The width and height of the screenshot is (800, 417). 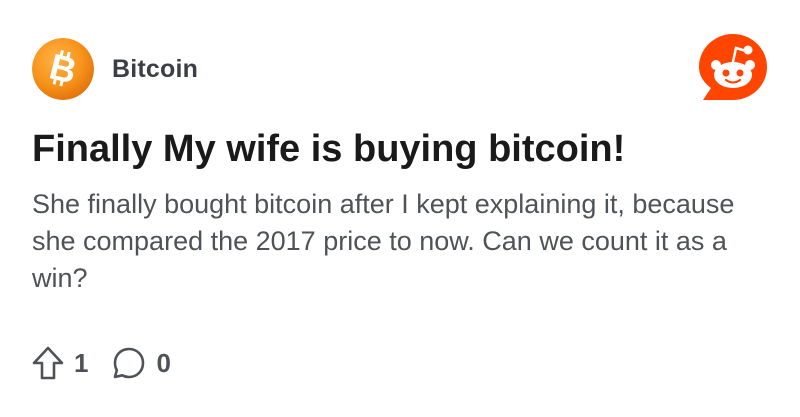 I want to click on community-name: Bitcoin, so click(x=155, y=69).